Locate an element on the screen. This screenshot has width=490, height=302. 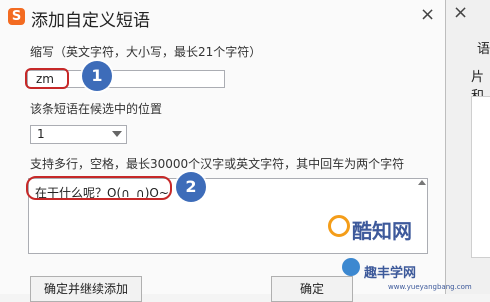
phrase-text: 在干什么呢？O(∩_∩)O~ is located at coordinates (102, 193).